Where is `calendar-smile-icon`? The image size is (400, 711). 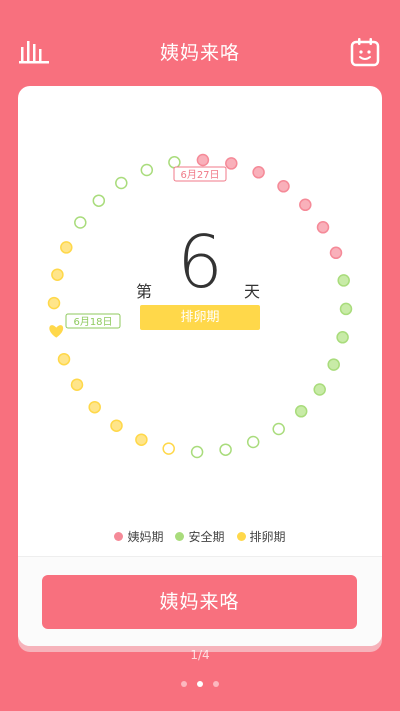 calendar-smile-icon is located at coordinates (365, 52).